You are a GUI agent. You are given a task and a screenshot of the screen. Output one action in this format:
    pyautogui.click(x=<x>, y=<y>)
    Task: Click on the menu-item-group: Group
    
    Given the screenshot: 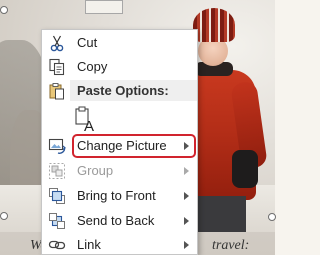 What is the action you would take?
    pyautogui.click(x=119, y=171)
    